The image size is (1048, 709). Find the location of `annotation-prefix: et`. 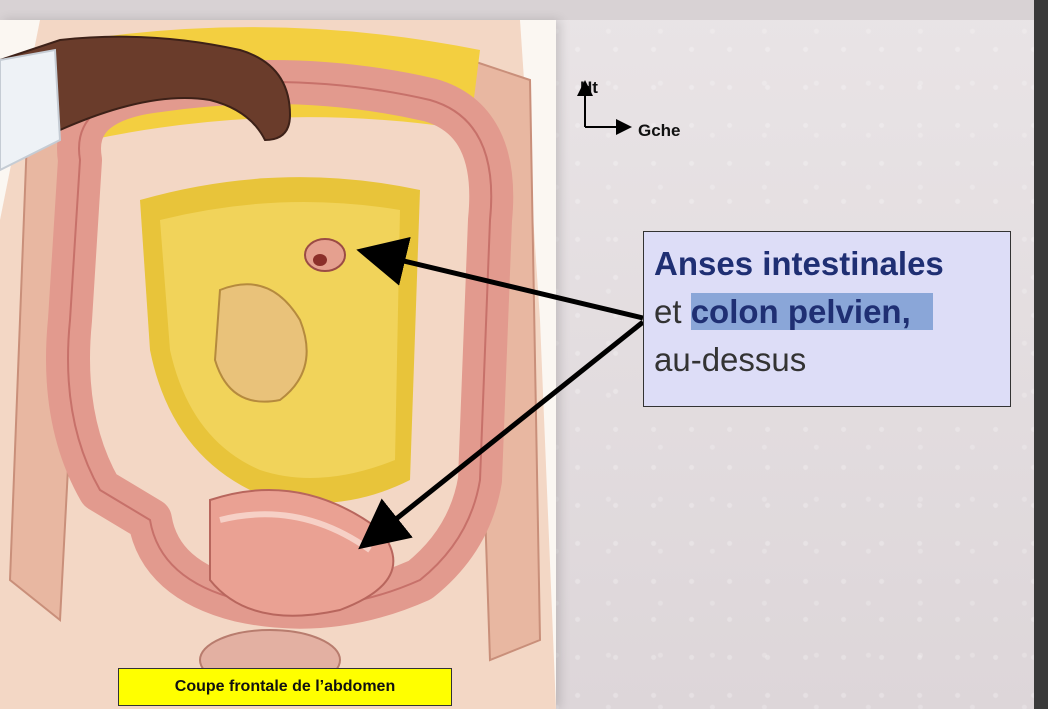

annotation-prefix: et is located at coordinates (672, 311).